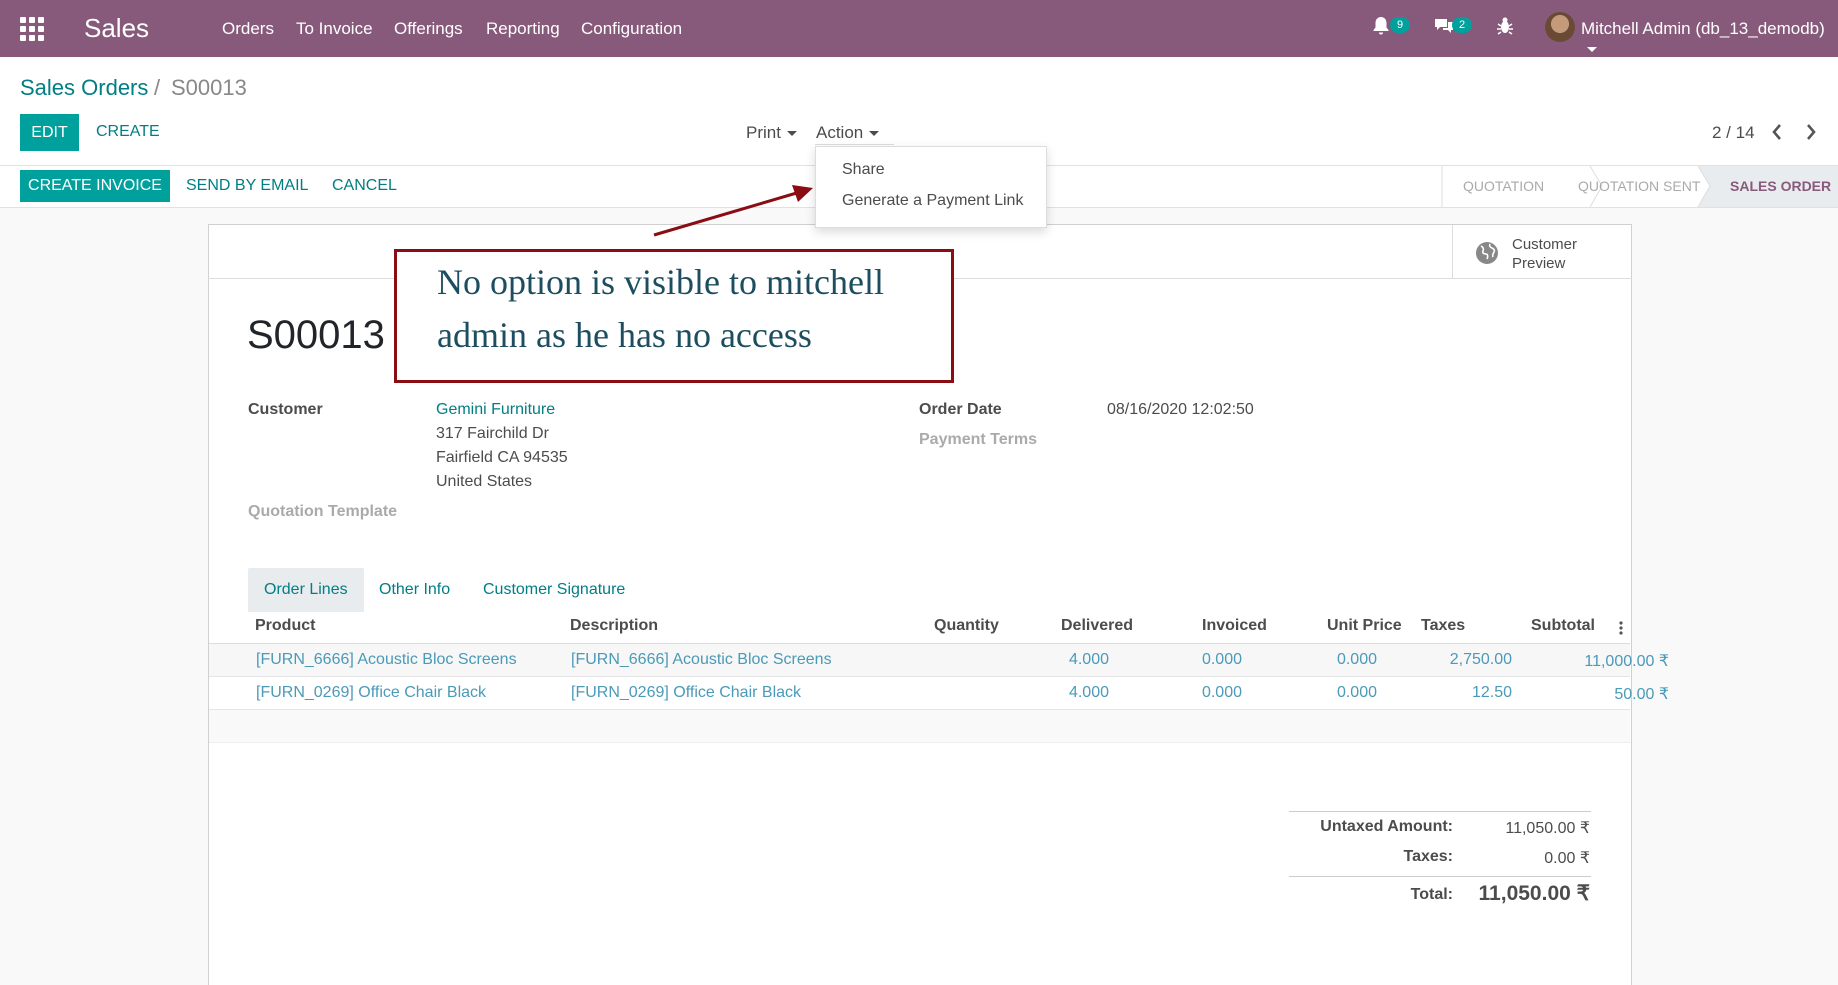 This screenshot has width=1838, height=985. Describe the element at coordinates (285, 626) in the screenshot. I see `column-header-product: Product` at that location.